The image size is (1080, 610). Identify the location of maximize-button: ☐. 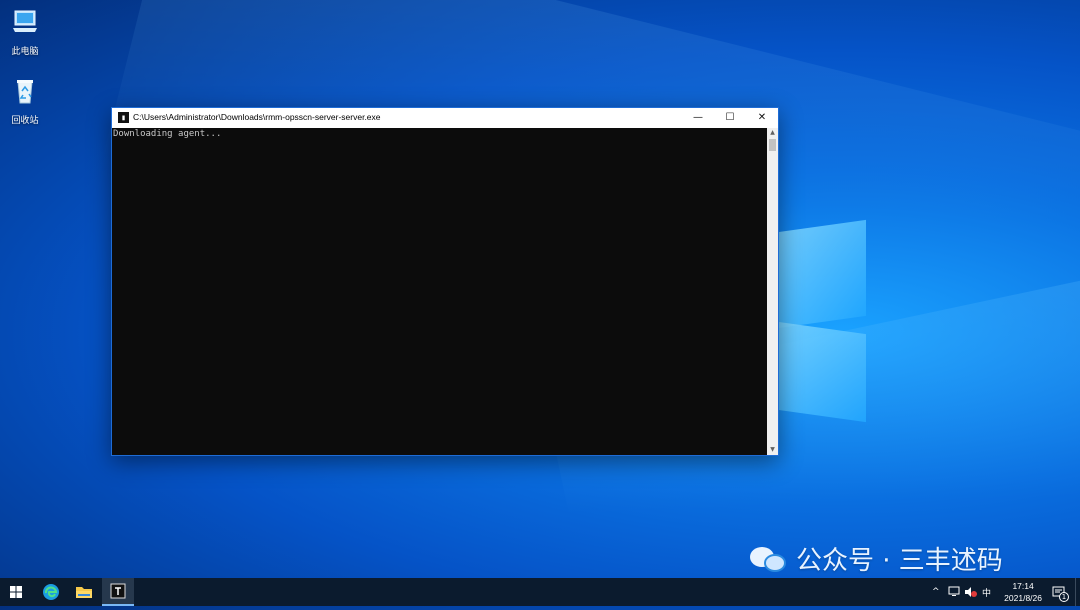
(730, 118).